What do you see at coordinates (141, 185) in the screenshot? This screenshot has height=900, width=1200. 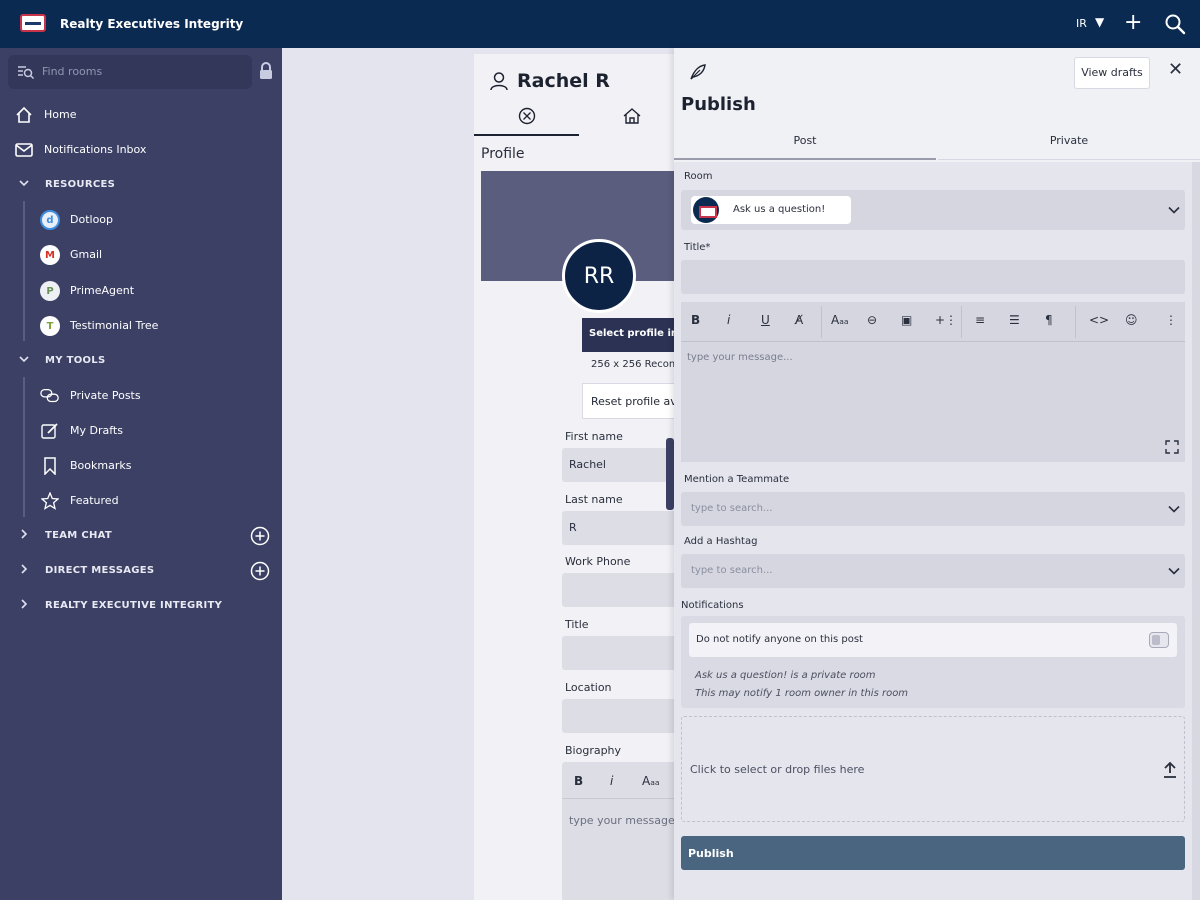 I see `section-resources: RESOURCES` at bounding box center [141, 185].